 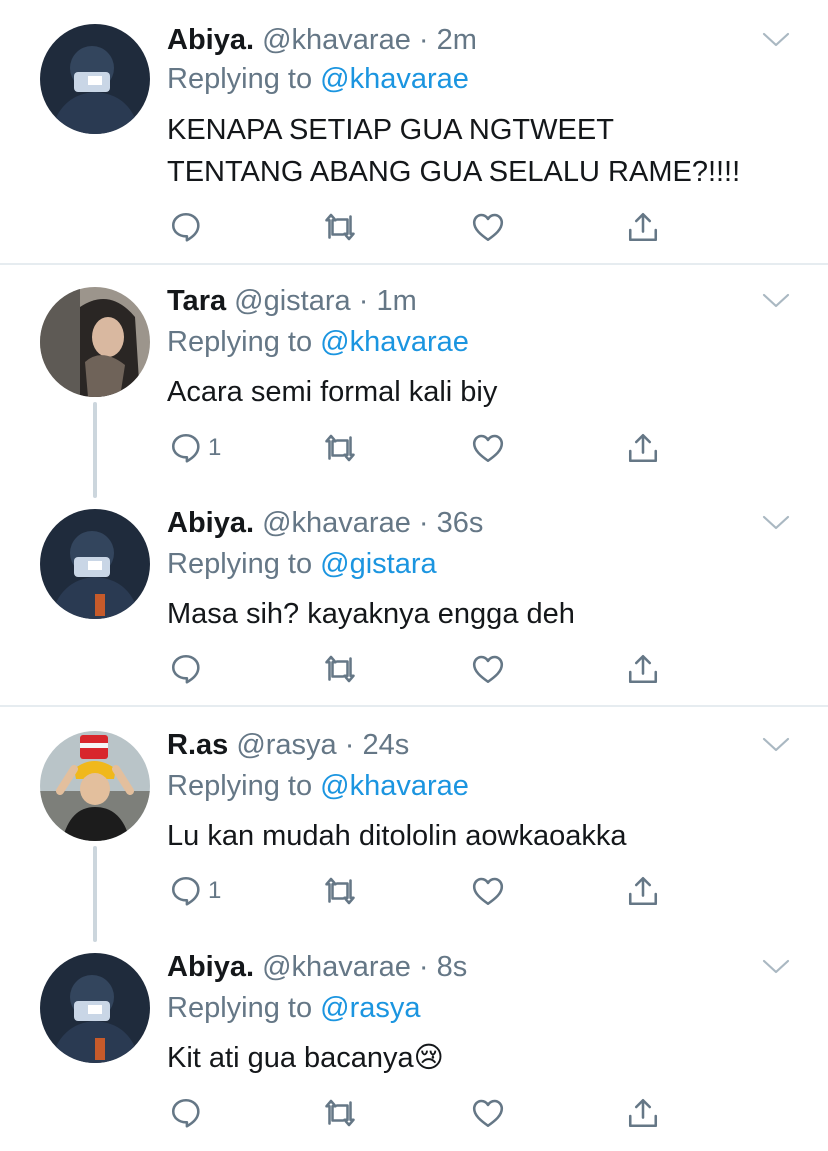 What do you see at coordinates (454, 172) in the screenshot?
I see `tweet-text-line: TENTANG ABANG GUA SELALU RAME?!!!!` at bounding box center [454, 172].